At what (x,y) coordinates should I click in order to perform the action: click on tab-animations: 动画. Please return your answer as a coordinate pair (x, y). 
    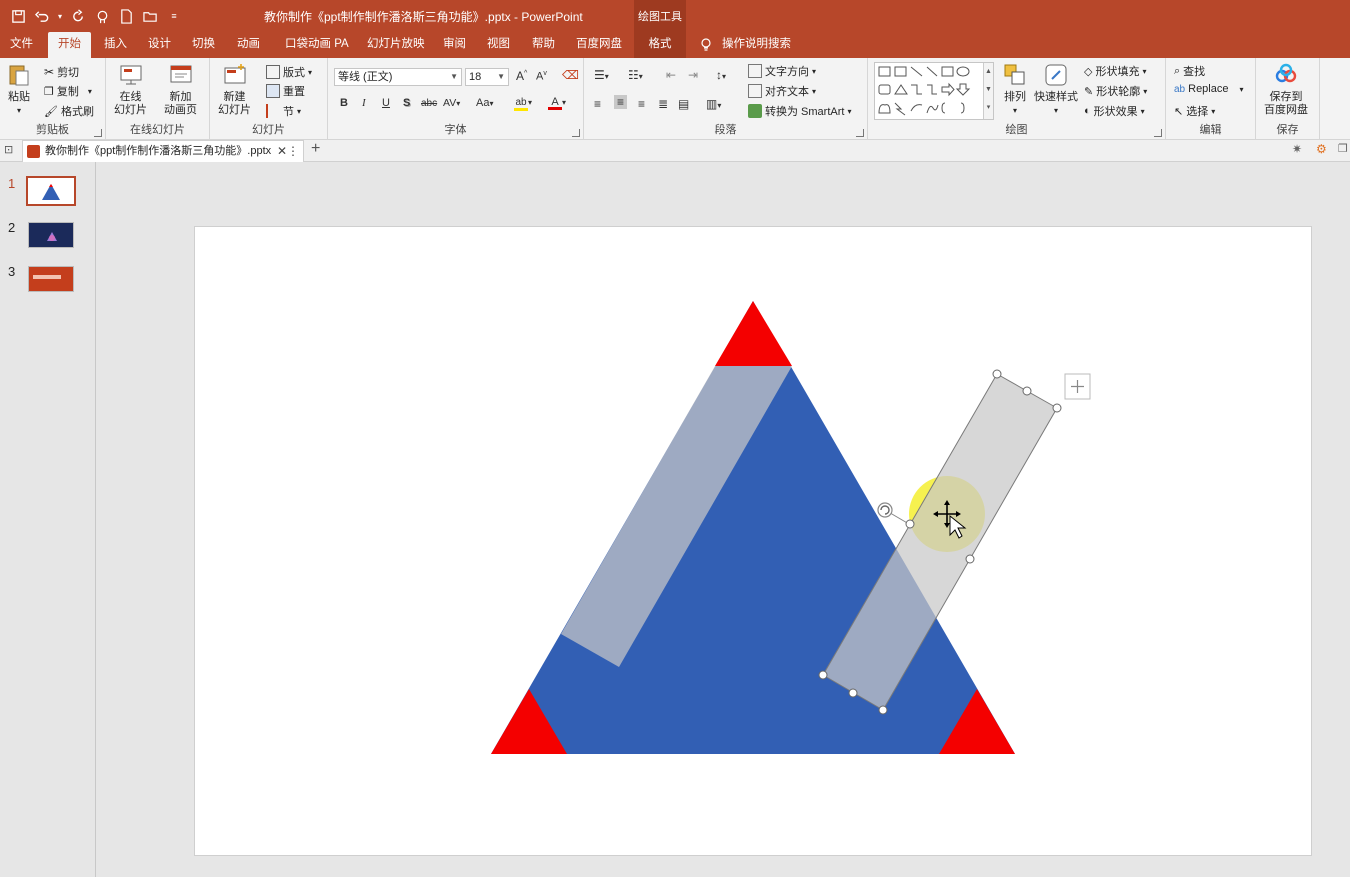
    Looking at the image, I should click on (248, 45).